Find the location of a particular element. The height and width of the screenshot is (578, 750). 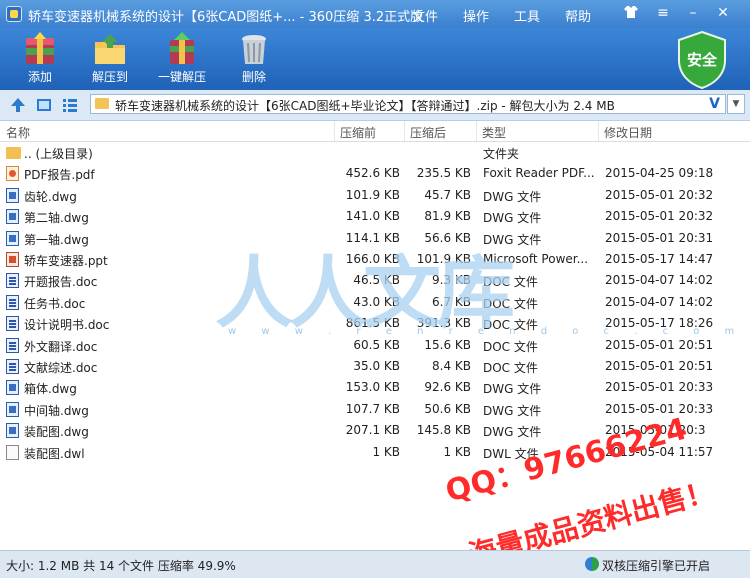

column-header: 名称 压缩前 压缩后 类型 修改日期 is located at coordinates (375, 131).